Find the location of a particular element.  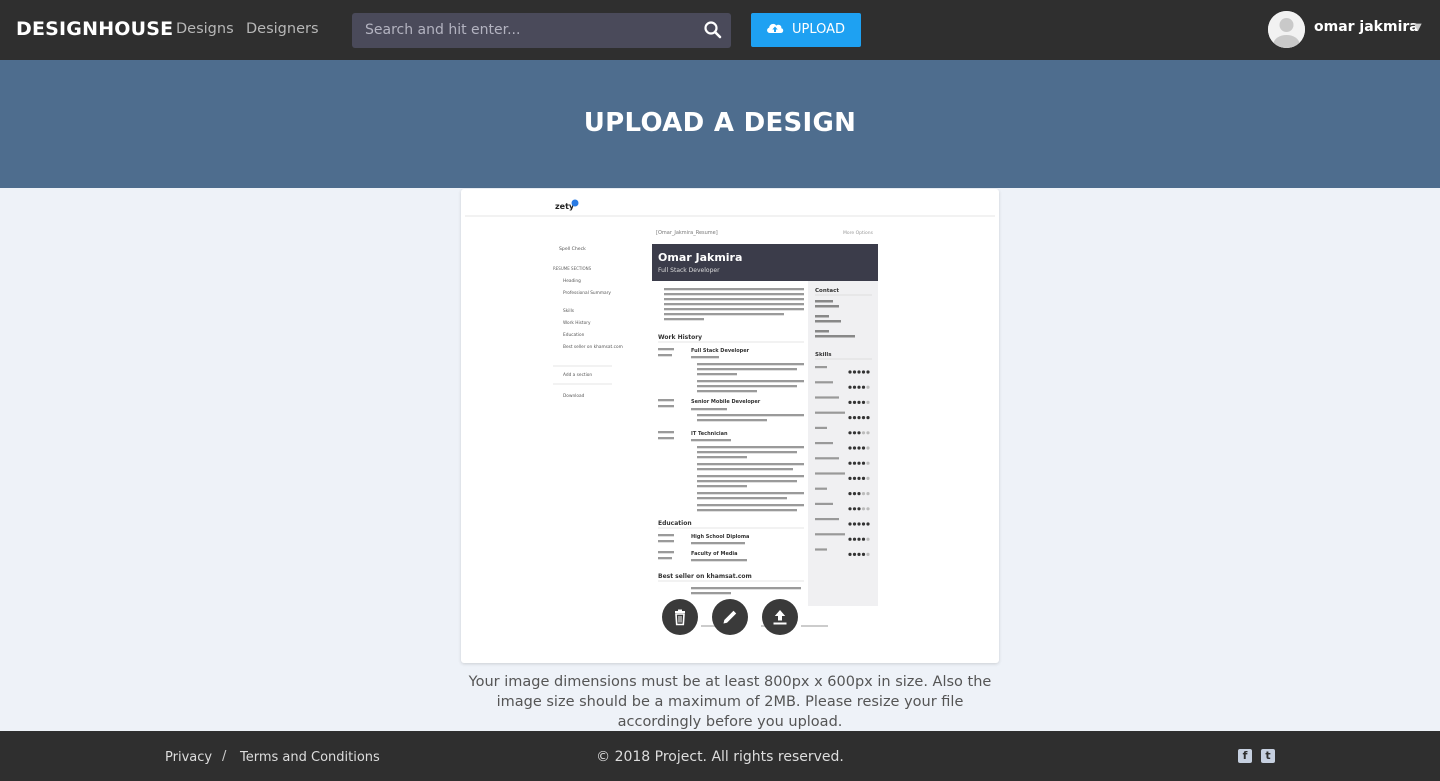

resume-section-title: Work History is located at coordinates (680, 337).